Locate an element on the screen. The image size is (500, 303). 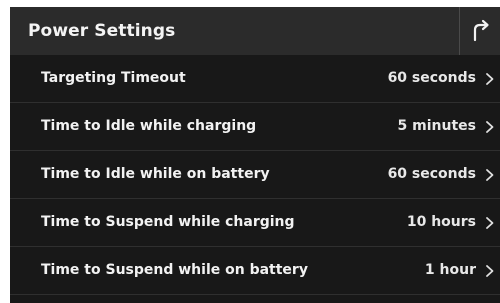
page-title: Power Settings is located at coordinates (102, 31).